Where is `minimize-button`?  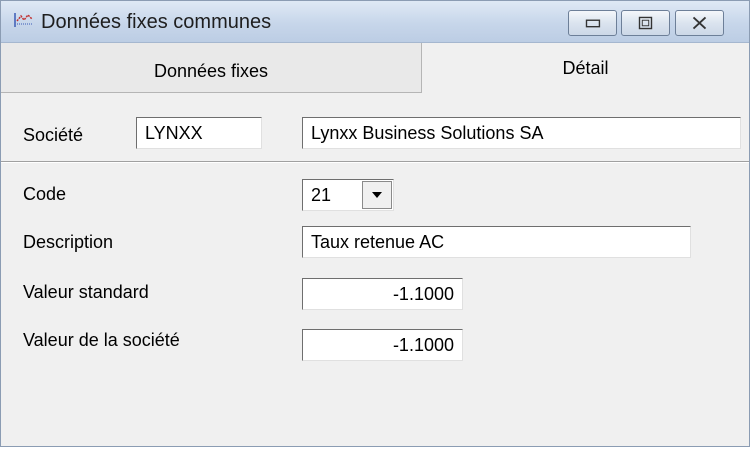
minimize-button is located at coordinates (592, 23).